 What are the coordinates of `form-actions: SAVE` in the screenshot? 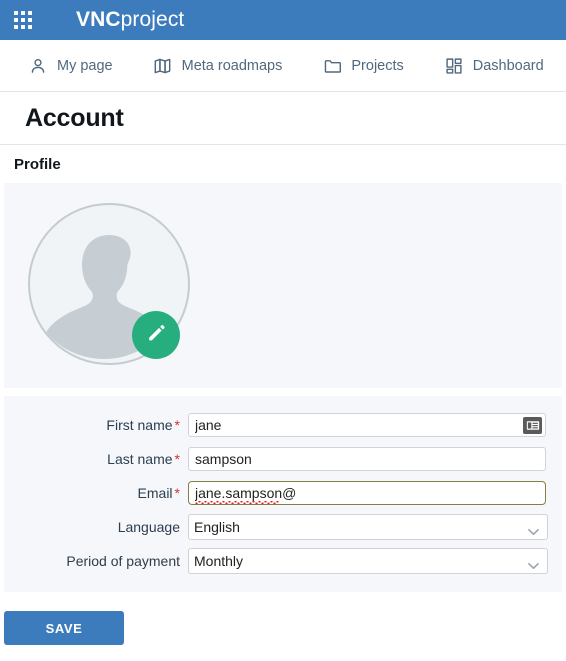 It's located at (283, 618).